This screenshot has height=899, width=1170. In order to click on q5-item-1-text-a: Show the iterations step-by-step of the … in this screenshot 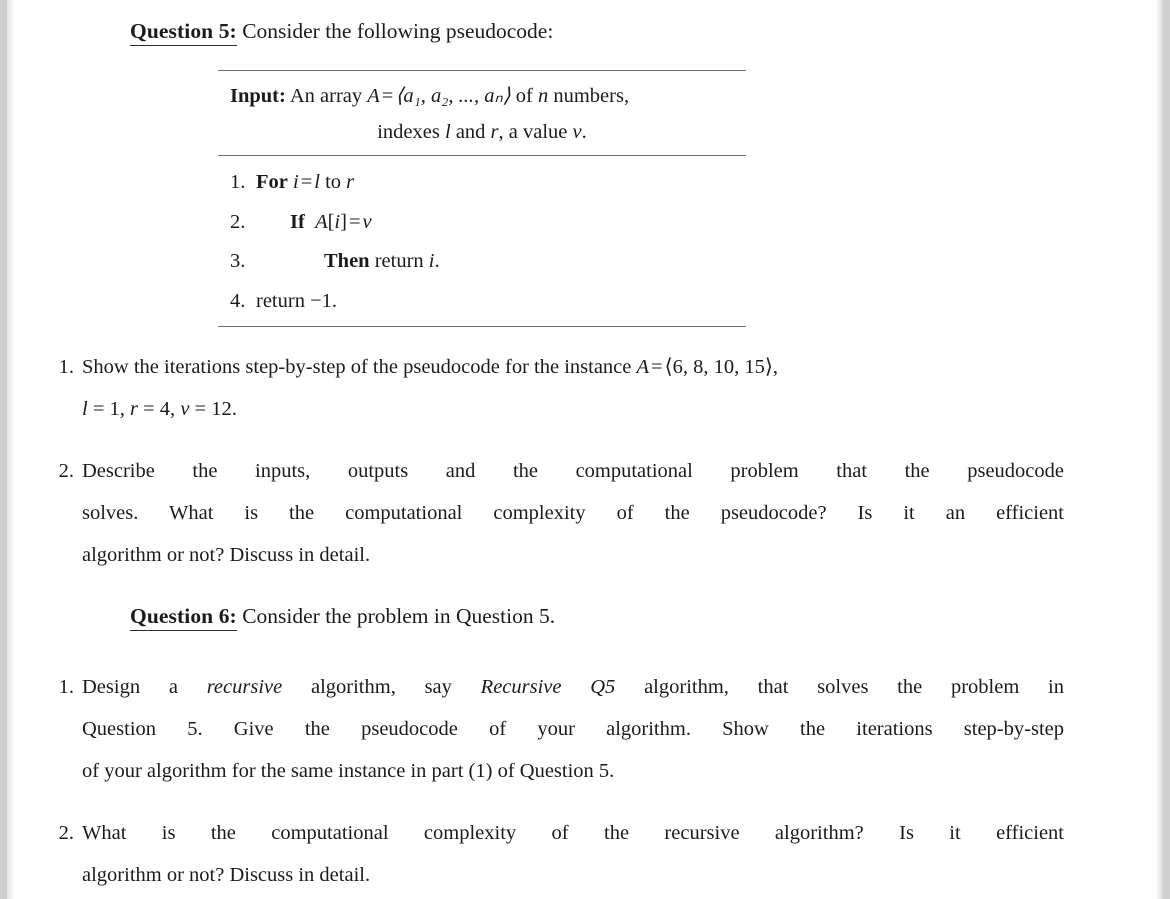, I will do `click(357, 367)`.